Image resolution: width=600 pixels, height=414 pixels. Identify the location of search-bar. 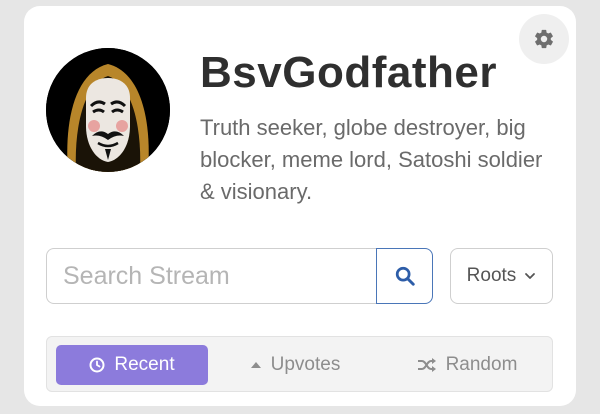
(239, 276).